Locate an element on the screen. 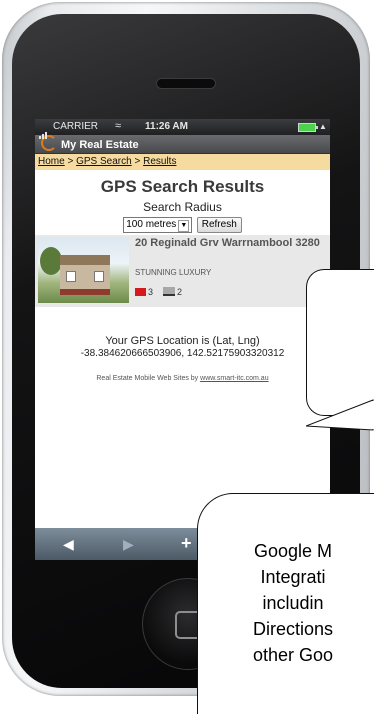  breadcrumb-results-link: Results is located at coordinates (159, 161).